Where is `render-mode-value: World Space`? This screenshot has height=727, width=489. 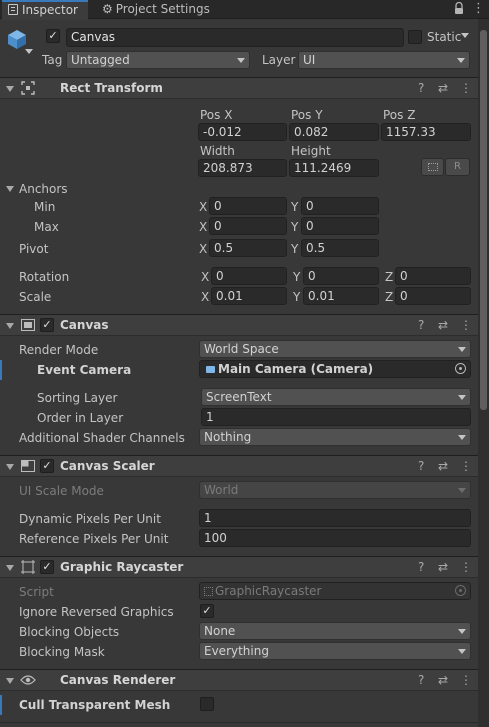
render-mode-value: World Space is located at coordinates (241, 349).